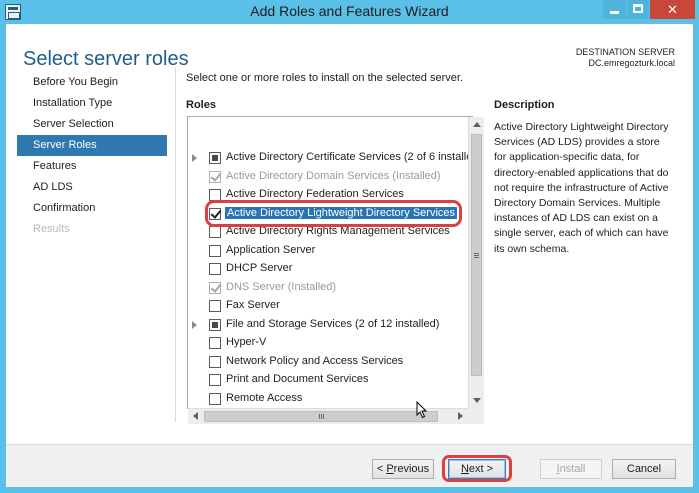 Image resolution: width=699 pixels, height=493 pixels. I want to click on annotation-highlight-role, so click(333, 213).